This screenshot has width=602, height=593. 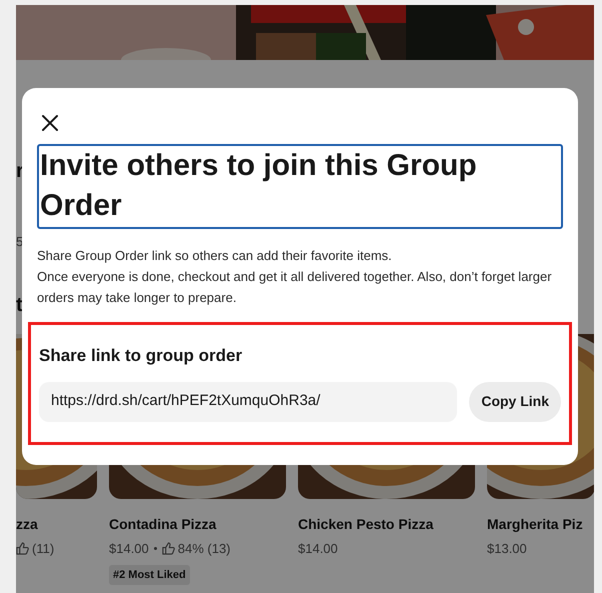 I want to click on item-price: $13.00, so click(x=507, y=549).